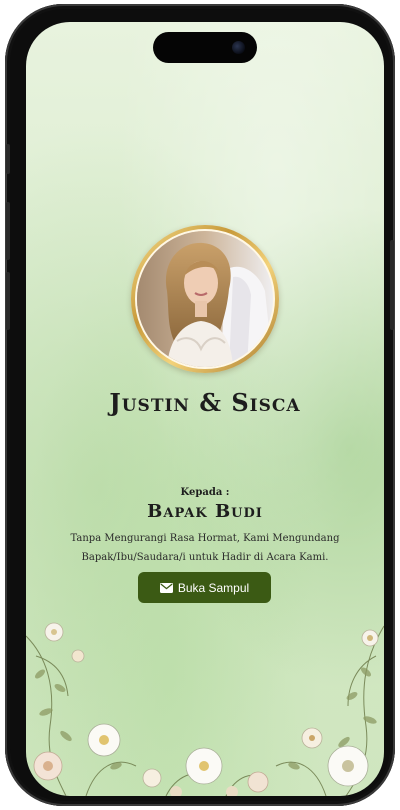 The width and height of the screenshot is (400, 810). Describe the element at coordinates (238, 47) in the screenshot. I see `camera-icon` at that location.